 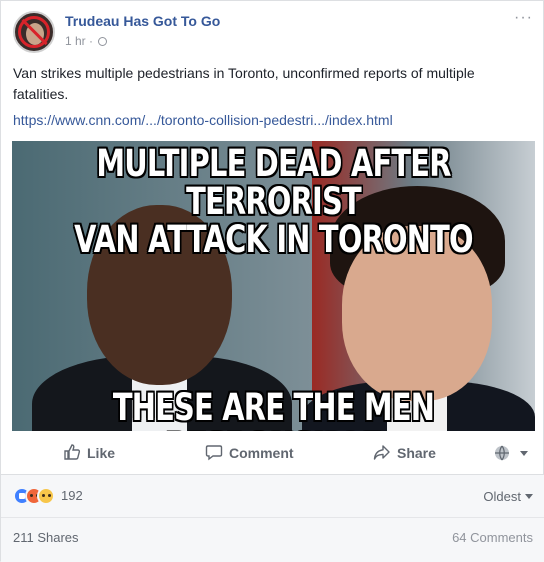 I want to click on view-as-selector, so click(x=510, y=453).